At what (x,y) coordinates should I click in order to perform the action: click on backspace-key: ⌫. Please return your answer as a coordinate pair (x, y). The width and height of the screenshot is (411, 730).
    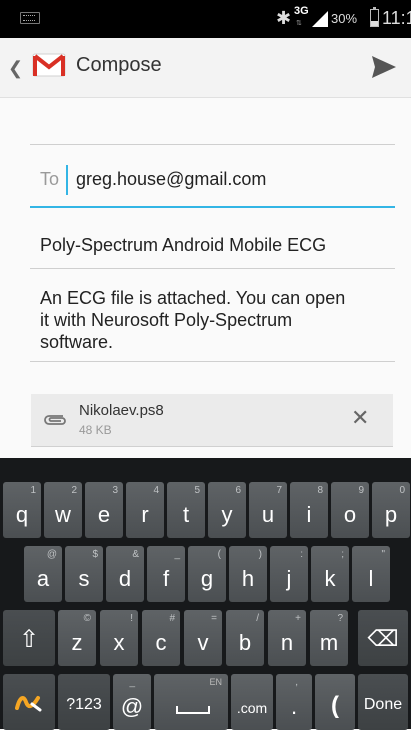
    Looking at the image, I should click on (383, 638).